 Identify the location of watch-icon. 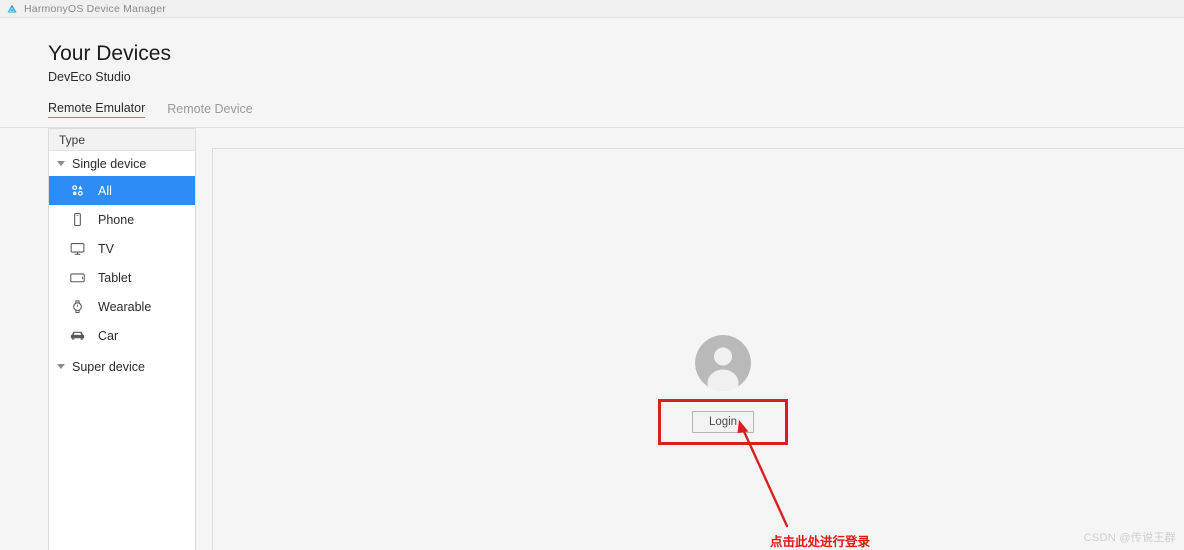
(77, 306).